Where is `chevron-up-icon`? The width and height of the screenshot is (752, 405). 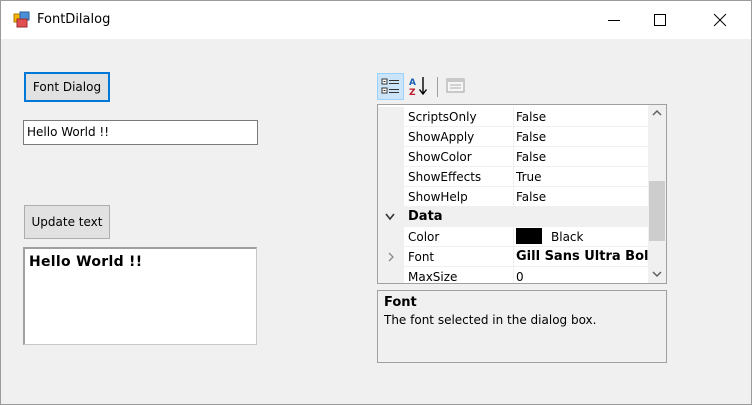 chevron-up-icon is located at coordinates (657, 112).